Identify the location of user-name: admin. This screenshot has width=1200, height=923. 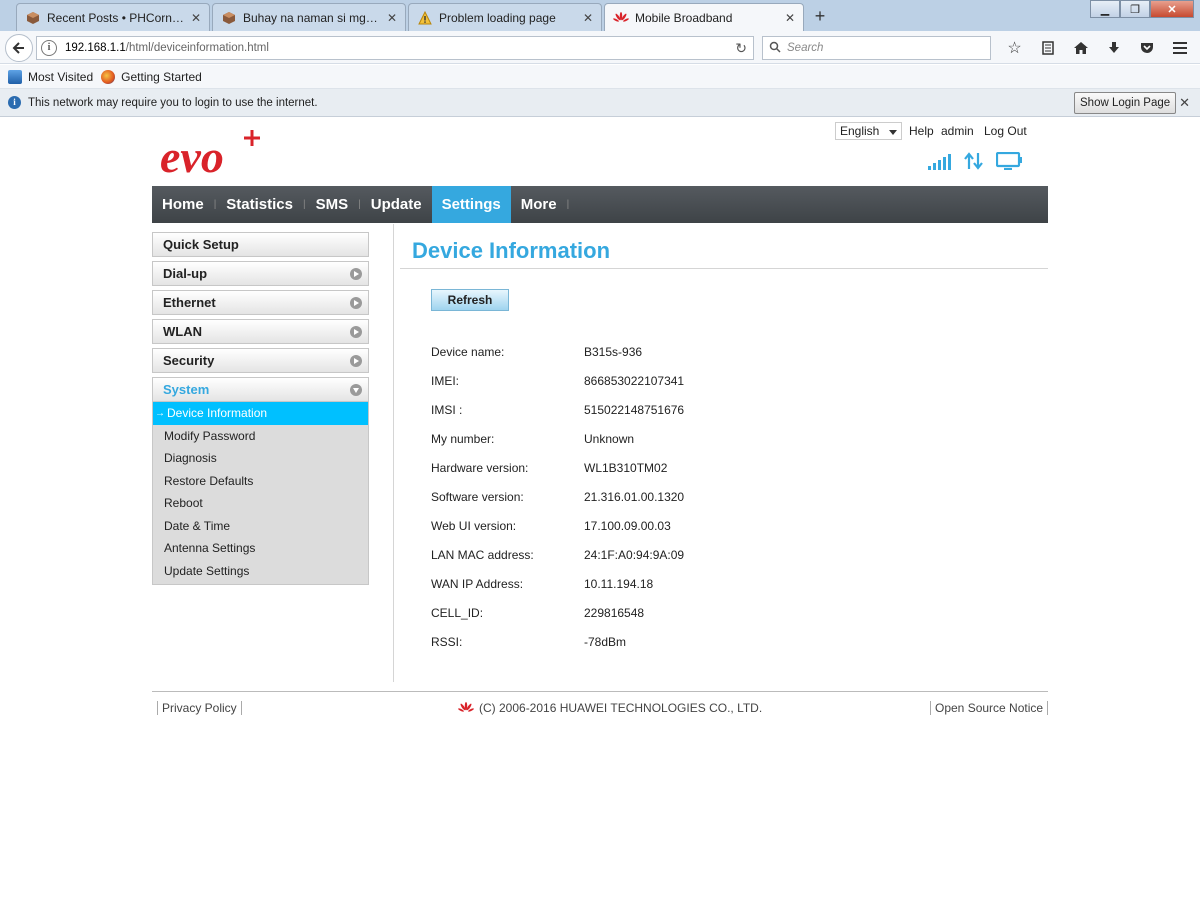
(957, 131).